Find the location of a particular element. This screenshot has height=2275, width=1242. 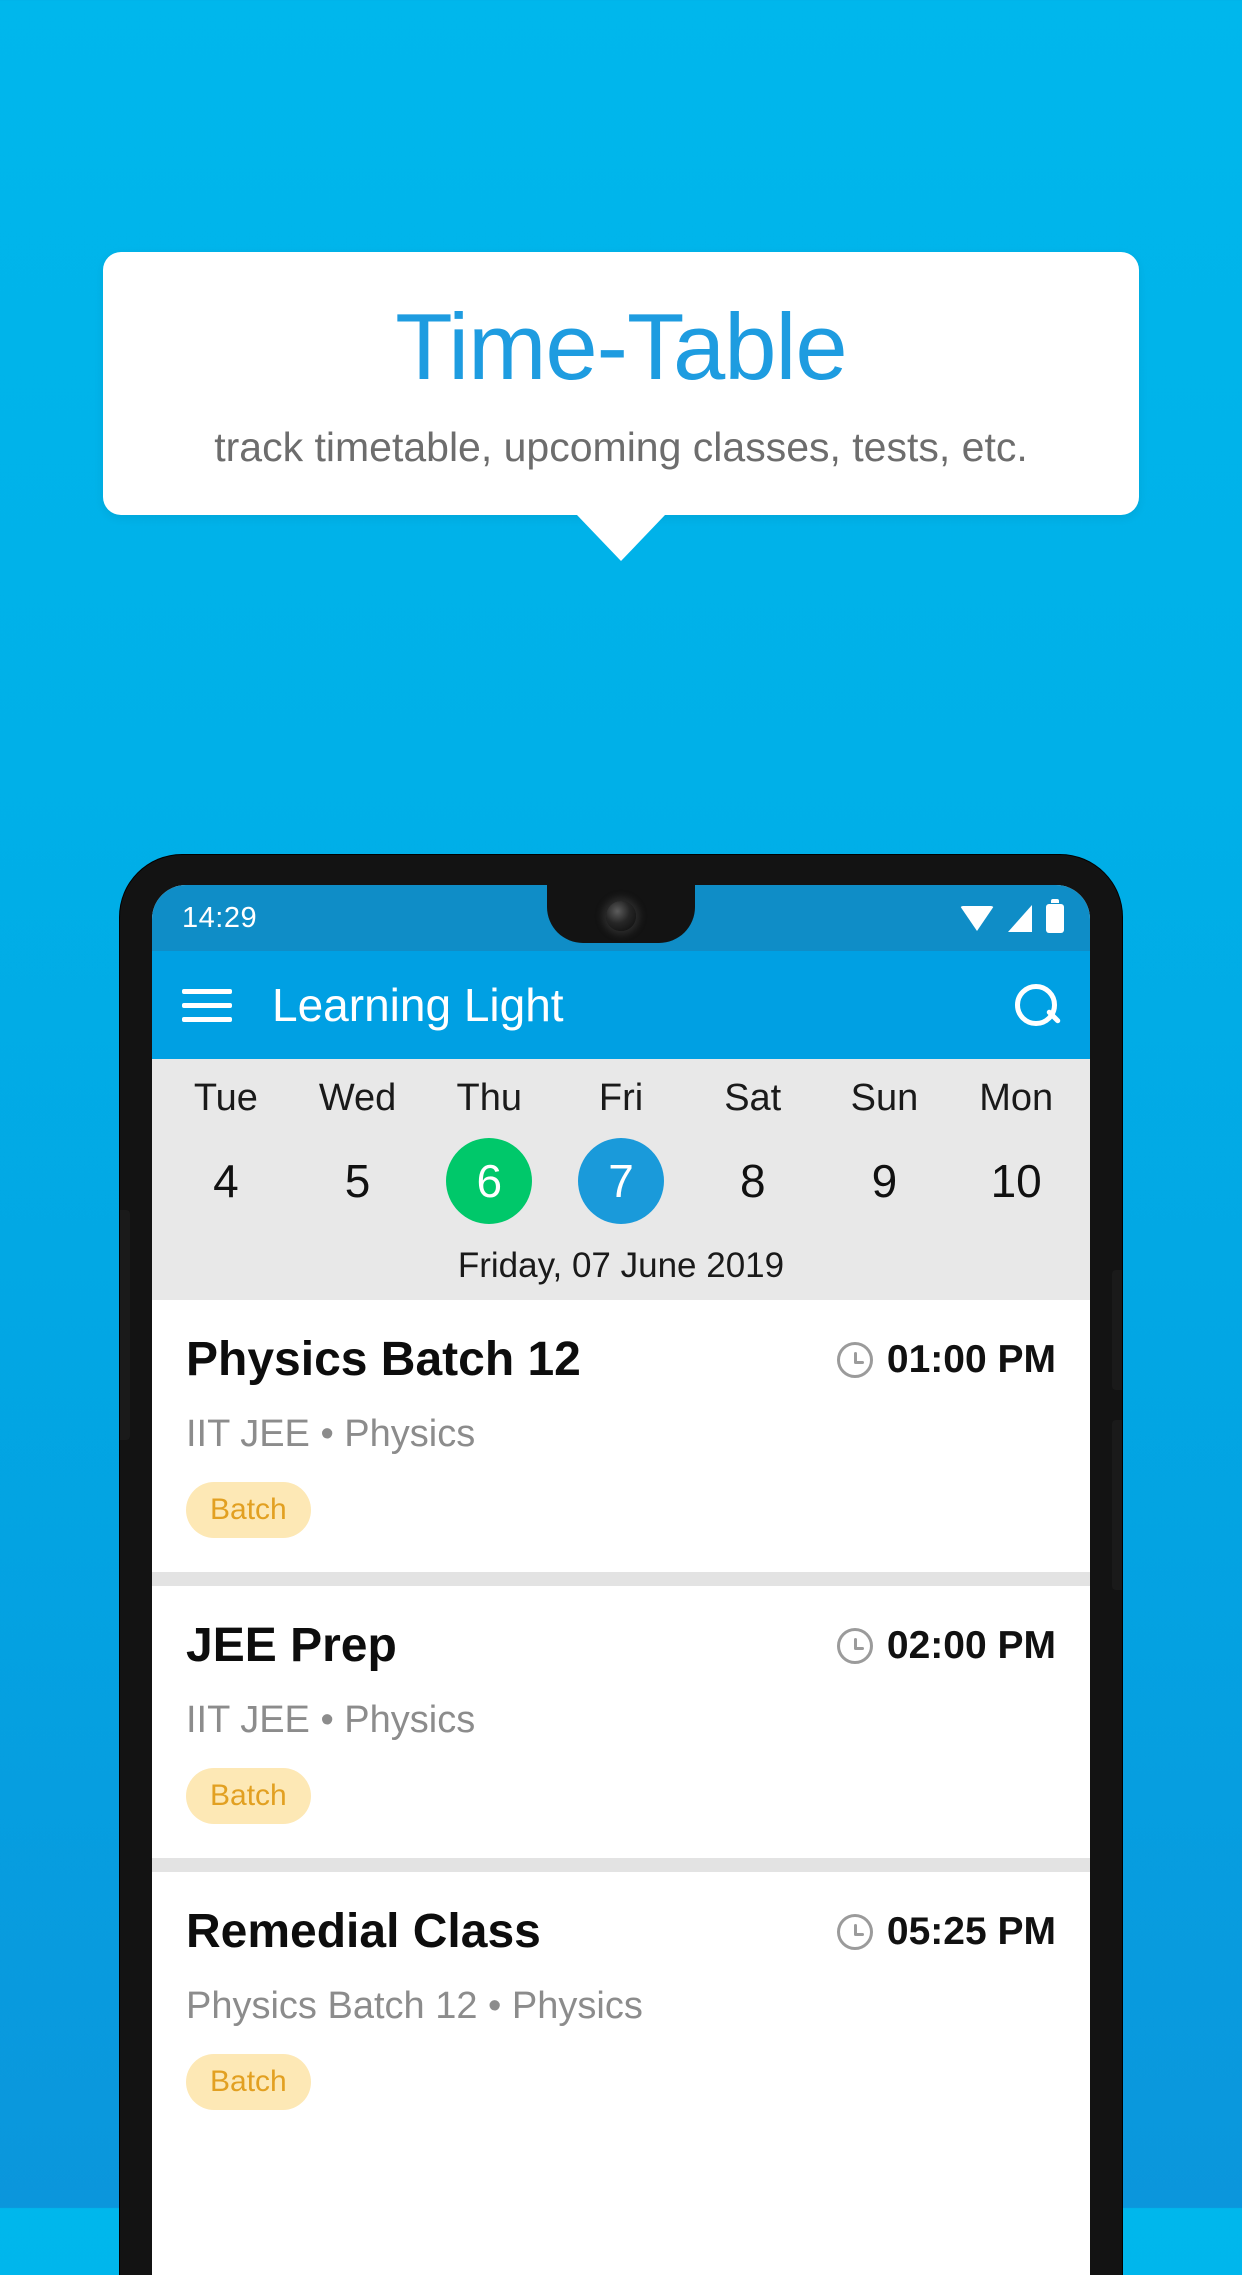

event-card: JEE Prep 02:00 PM IIT JEE • Physics Batch is located at coordinates (621, 1722).